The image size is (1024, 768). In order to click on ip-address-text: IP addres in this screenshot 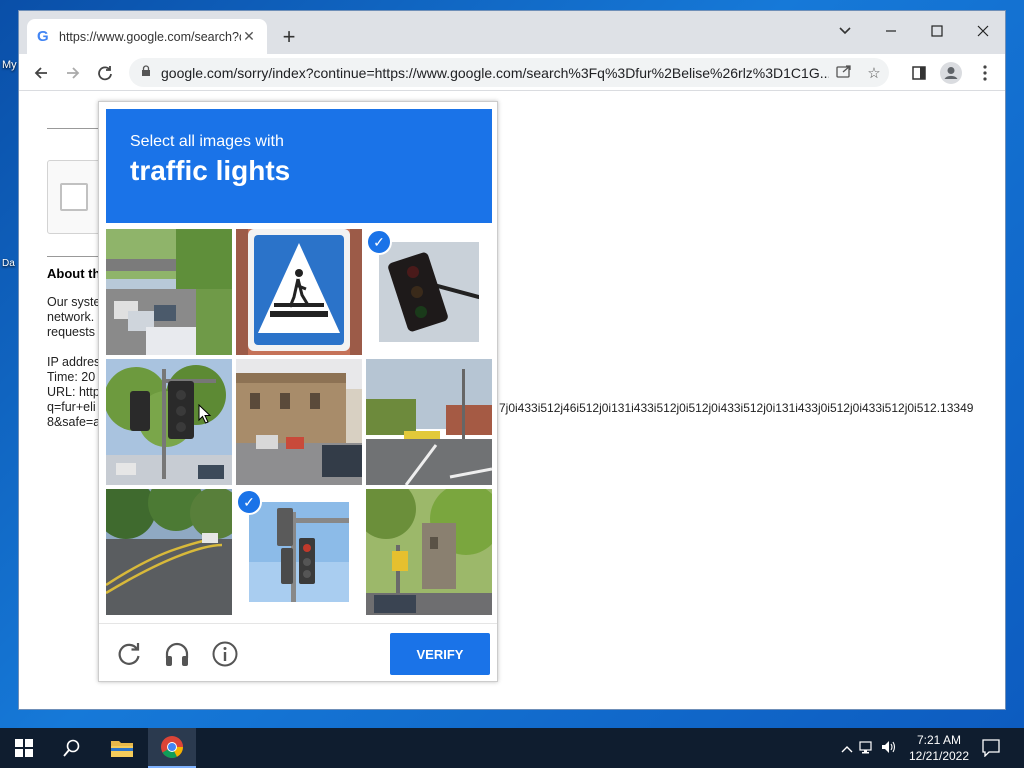, I will do `click(74, 362)`.